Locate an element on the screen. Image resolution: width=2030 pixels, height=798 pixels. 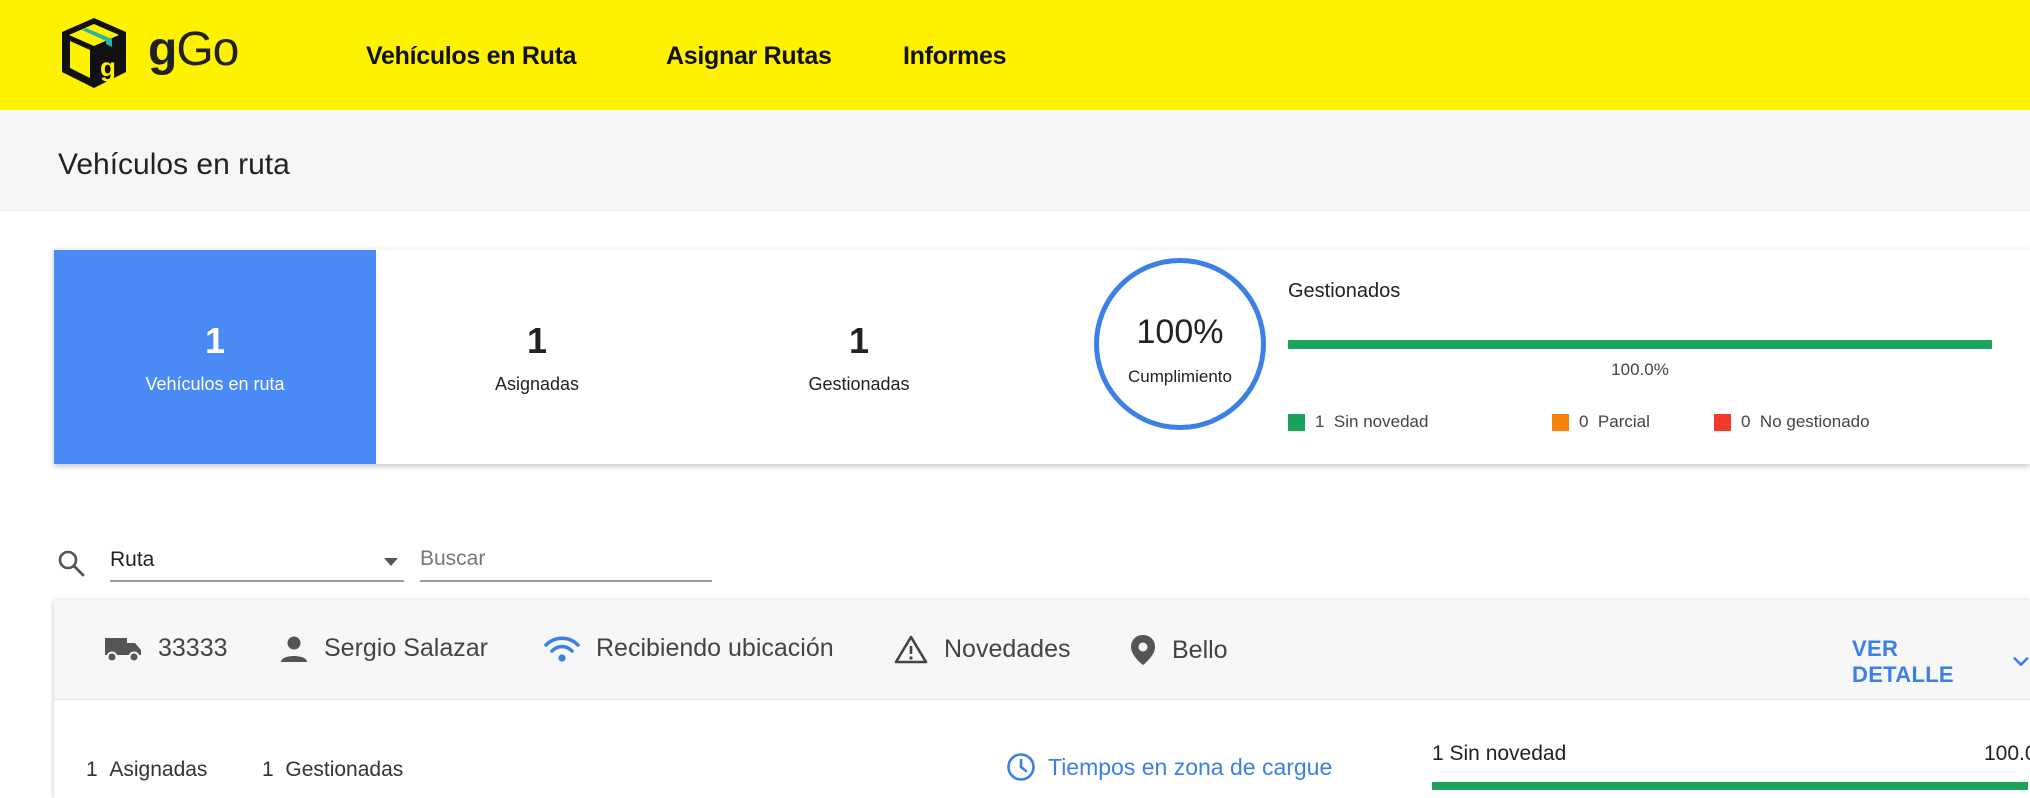
search-input is located at coordinates (566, 562).